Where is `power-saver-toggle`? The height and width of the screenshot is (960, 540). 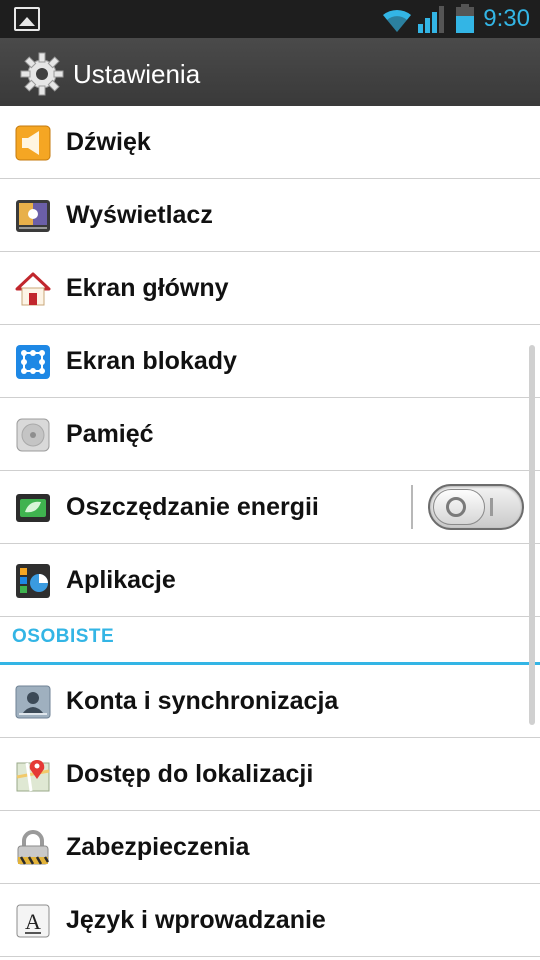 power-saver-toggle is located at coordinates (476, 507).